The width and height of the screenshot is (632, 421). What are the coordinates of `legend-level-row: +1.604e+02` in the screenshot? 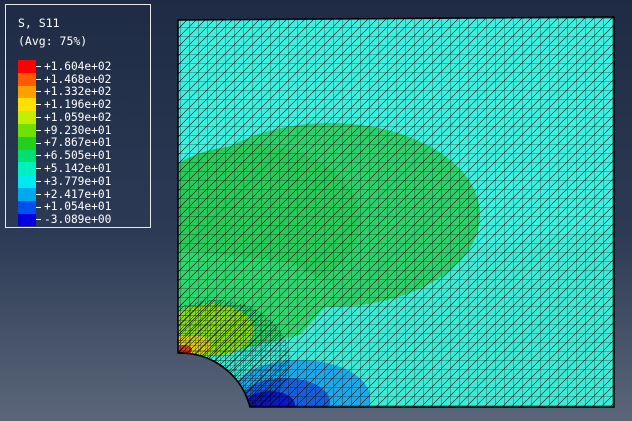 It's located at (64, 66).